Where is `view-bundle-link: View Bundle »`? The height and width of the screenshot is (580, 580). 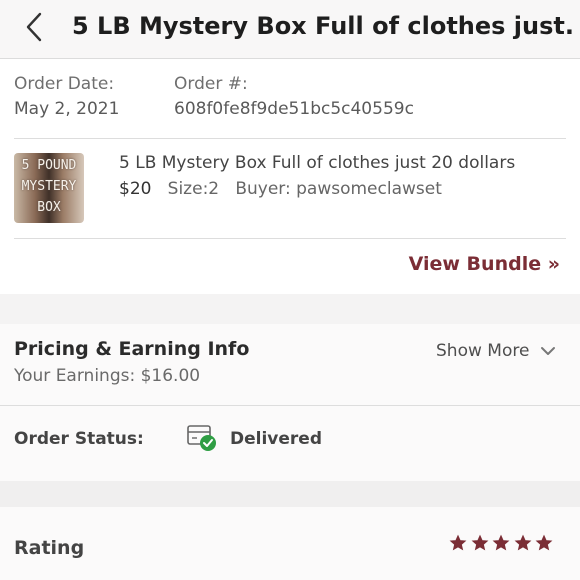
view-bundle-link: View Bundle » is located at coordinates (484, 264).